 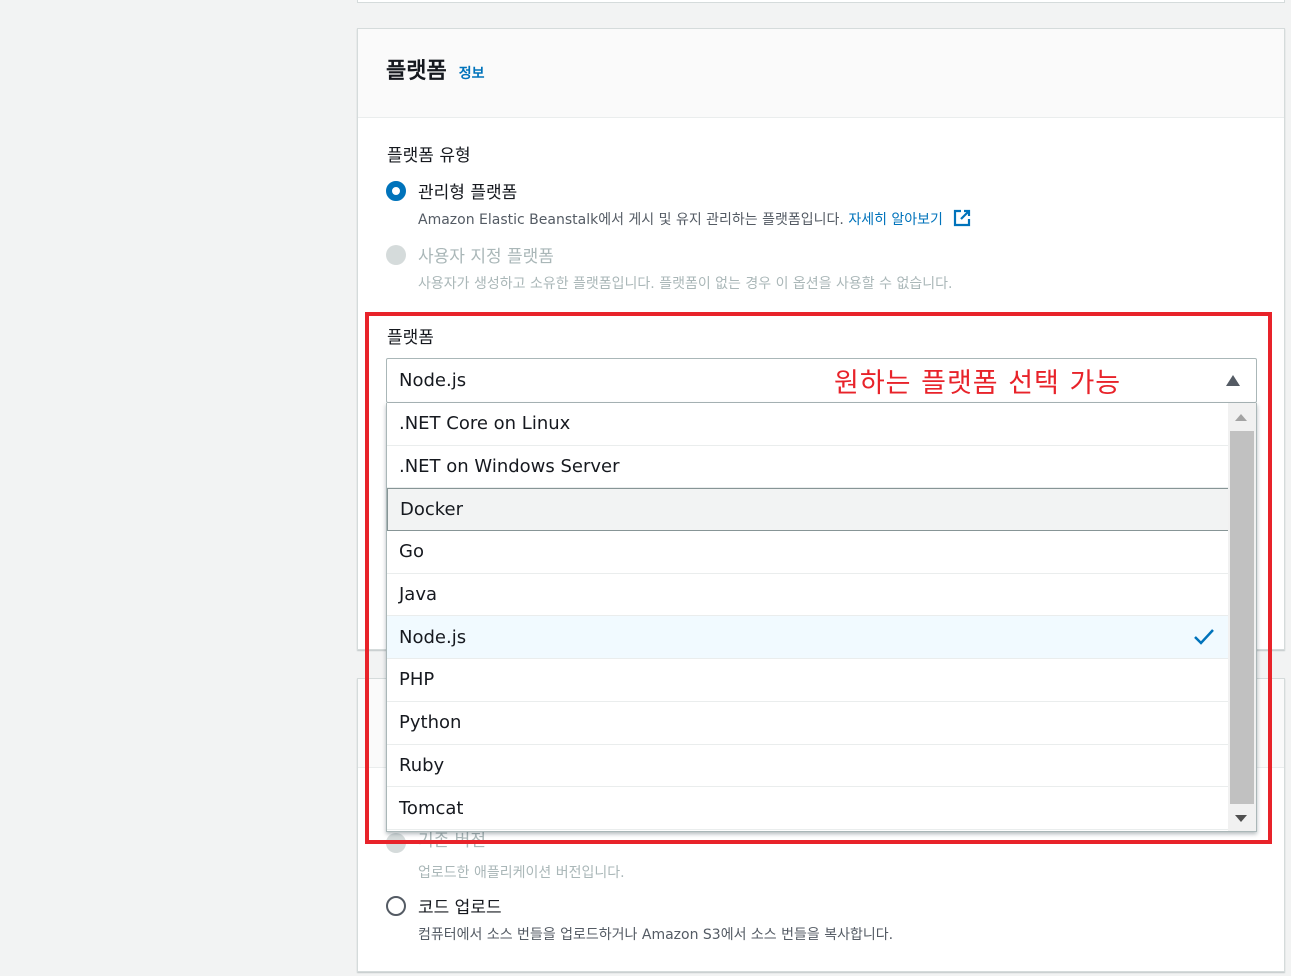 What do you see at coordinates (962, 218) in the screenshot?
I see `external-link-icon` at bounding box center [962, 218].